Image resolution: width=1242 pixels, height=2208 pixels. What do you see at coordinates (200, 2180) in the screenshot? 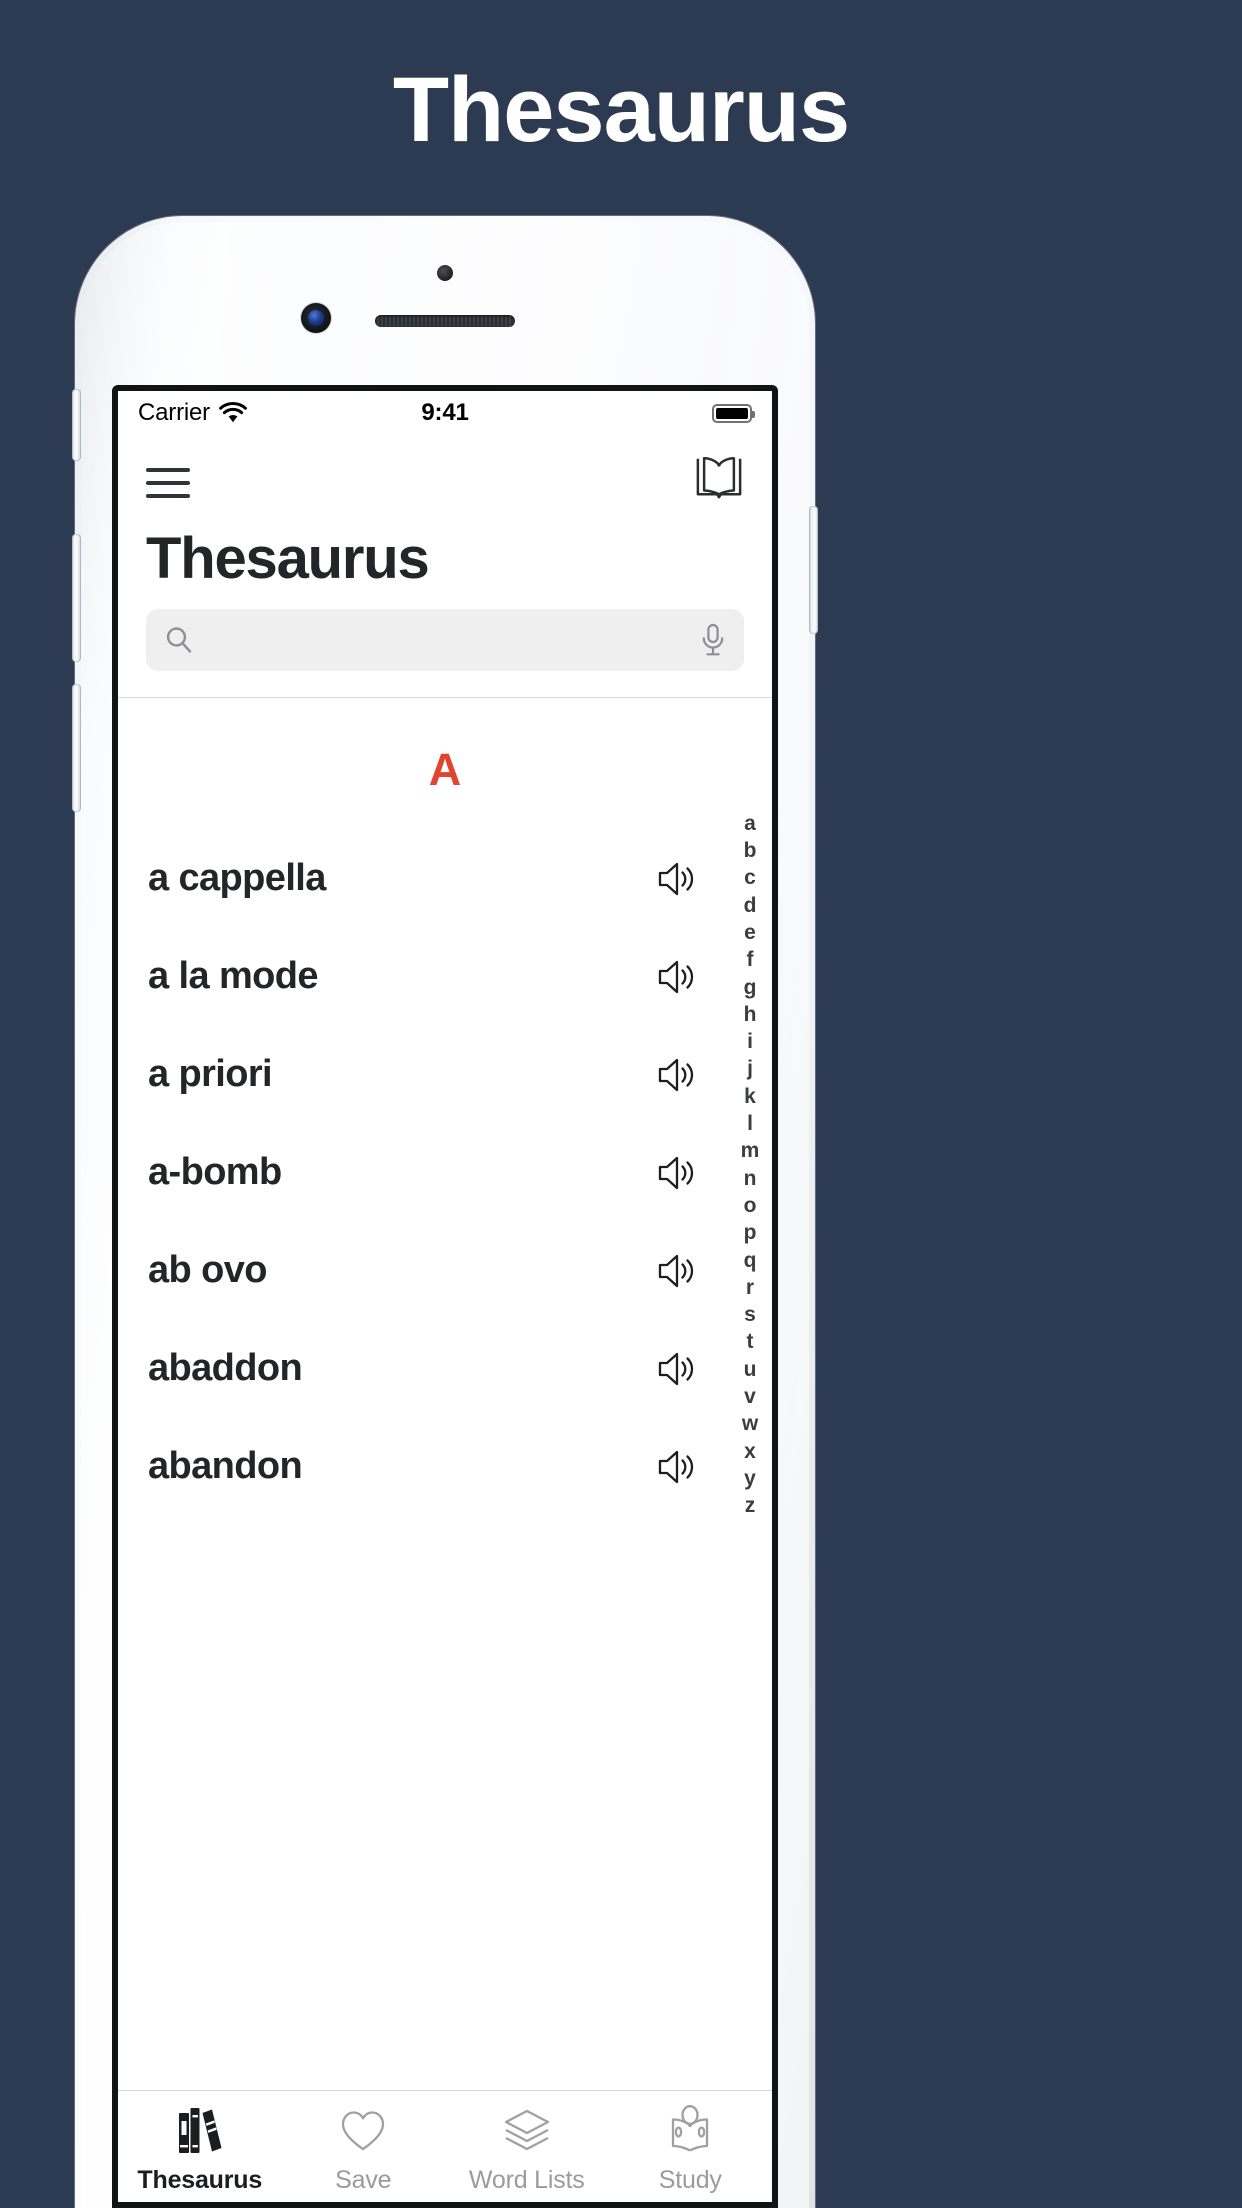
I see `tab-label: Thesaurus` at bounding box center [200, 2180].